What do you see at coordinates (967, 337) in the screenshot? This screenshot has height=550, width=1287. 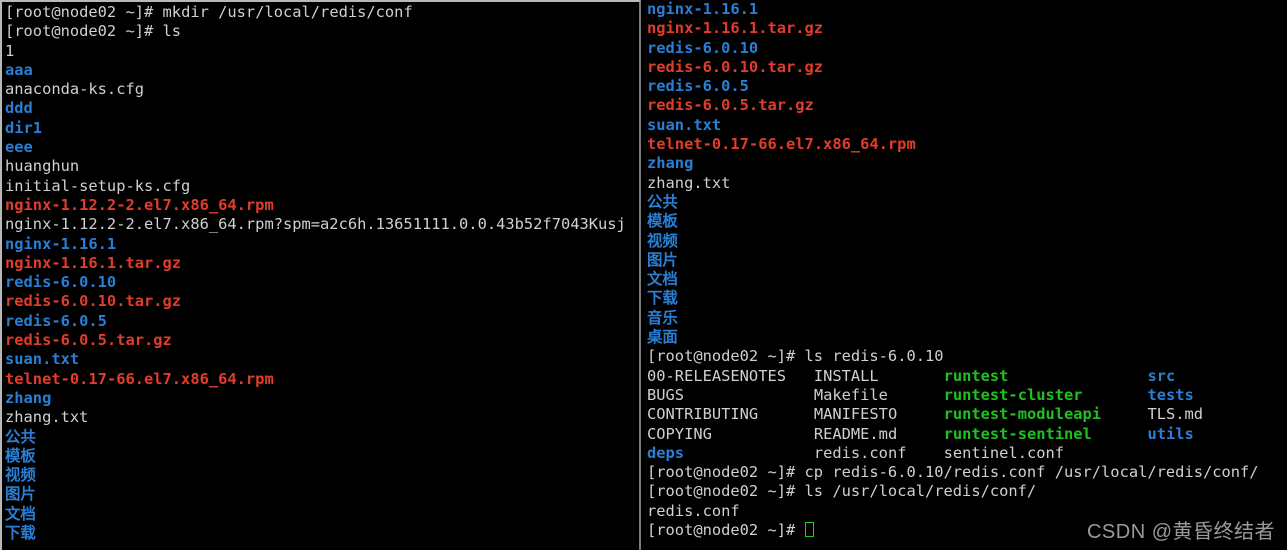 I see `file-entry: 桌面` at bounding box center [967, 337].